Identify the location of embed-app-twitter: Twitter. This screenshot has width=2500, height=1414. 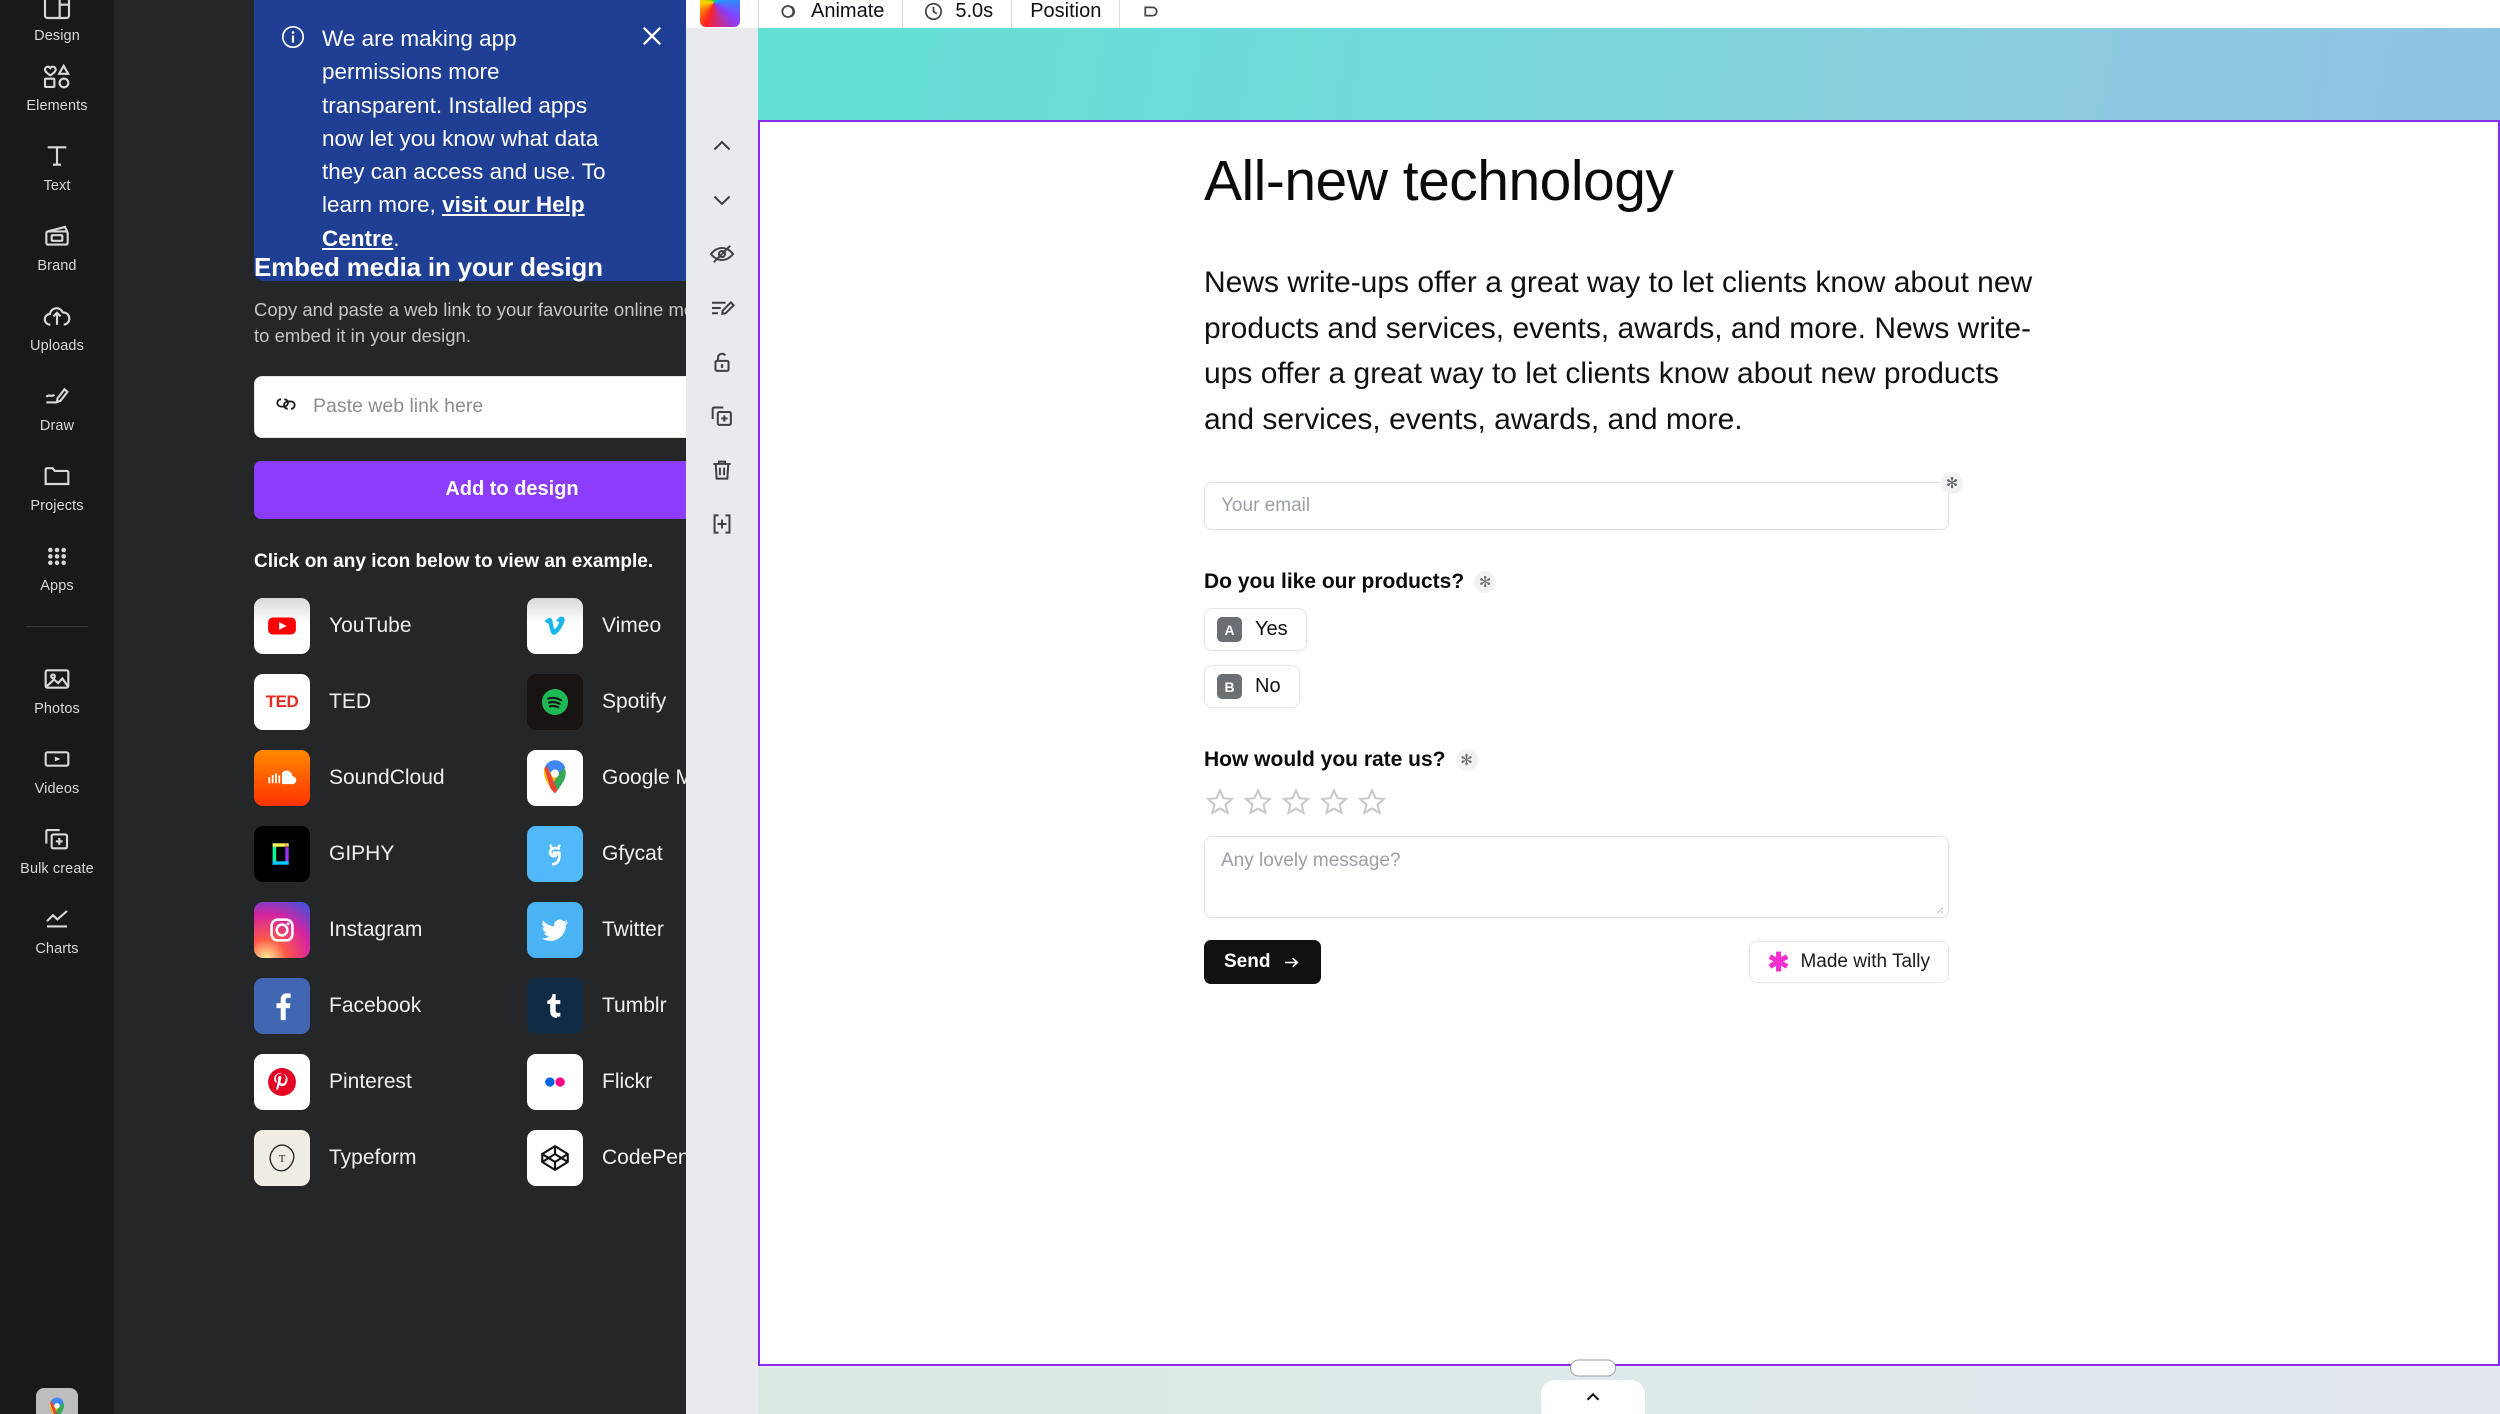
(606, 930).